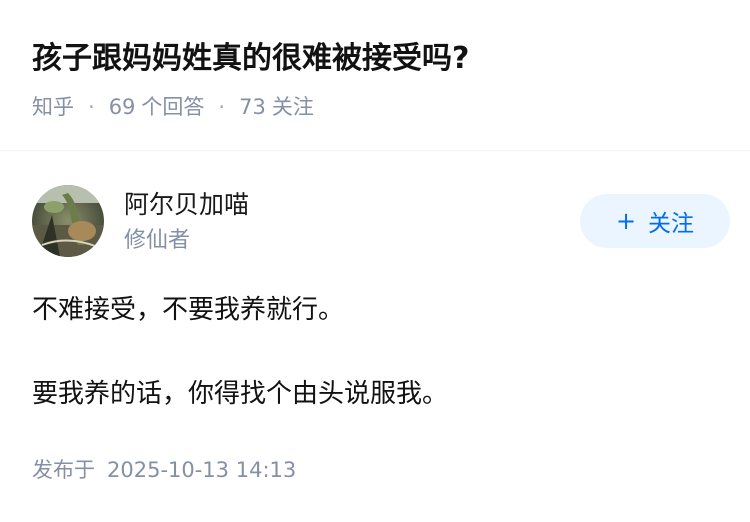 This screenshot has width=750, height=522. I want to click on author-name: 阿尔贝加喵, so click(186, 205).